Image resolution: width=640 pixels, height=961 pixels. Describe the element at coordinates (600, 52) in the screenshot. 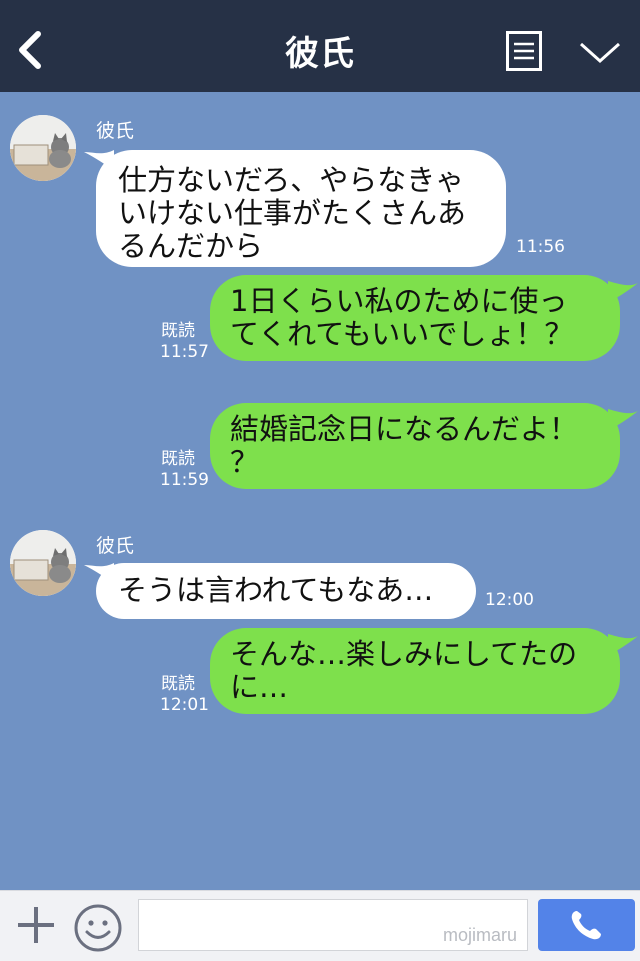

I see `chevron-down-icon` at that location.